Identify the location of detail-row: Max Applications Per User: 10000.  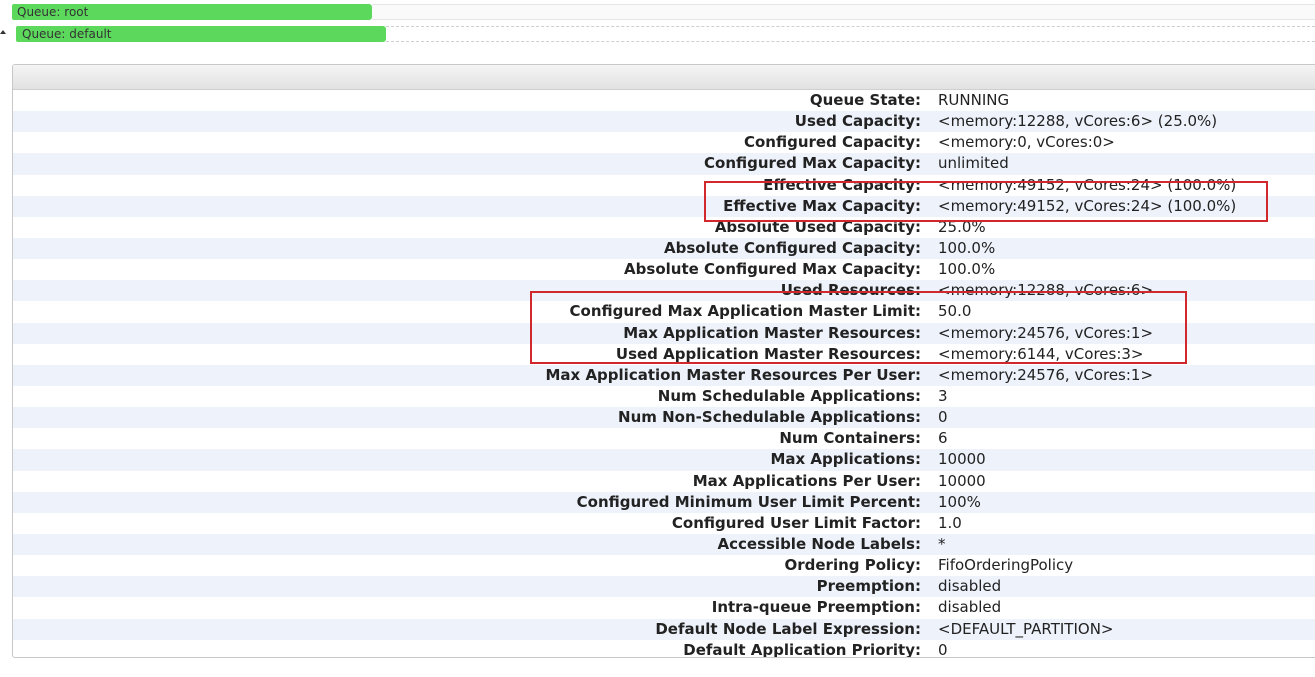
(664, 481).